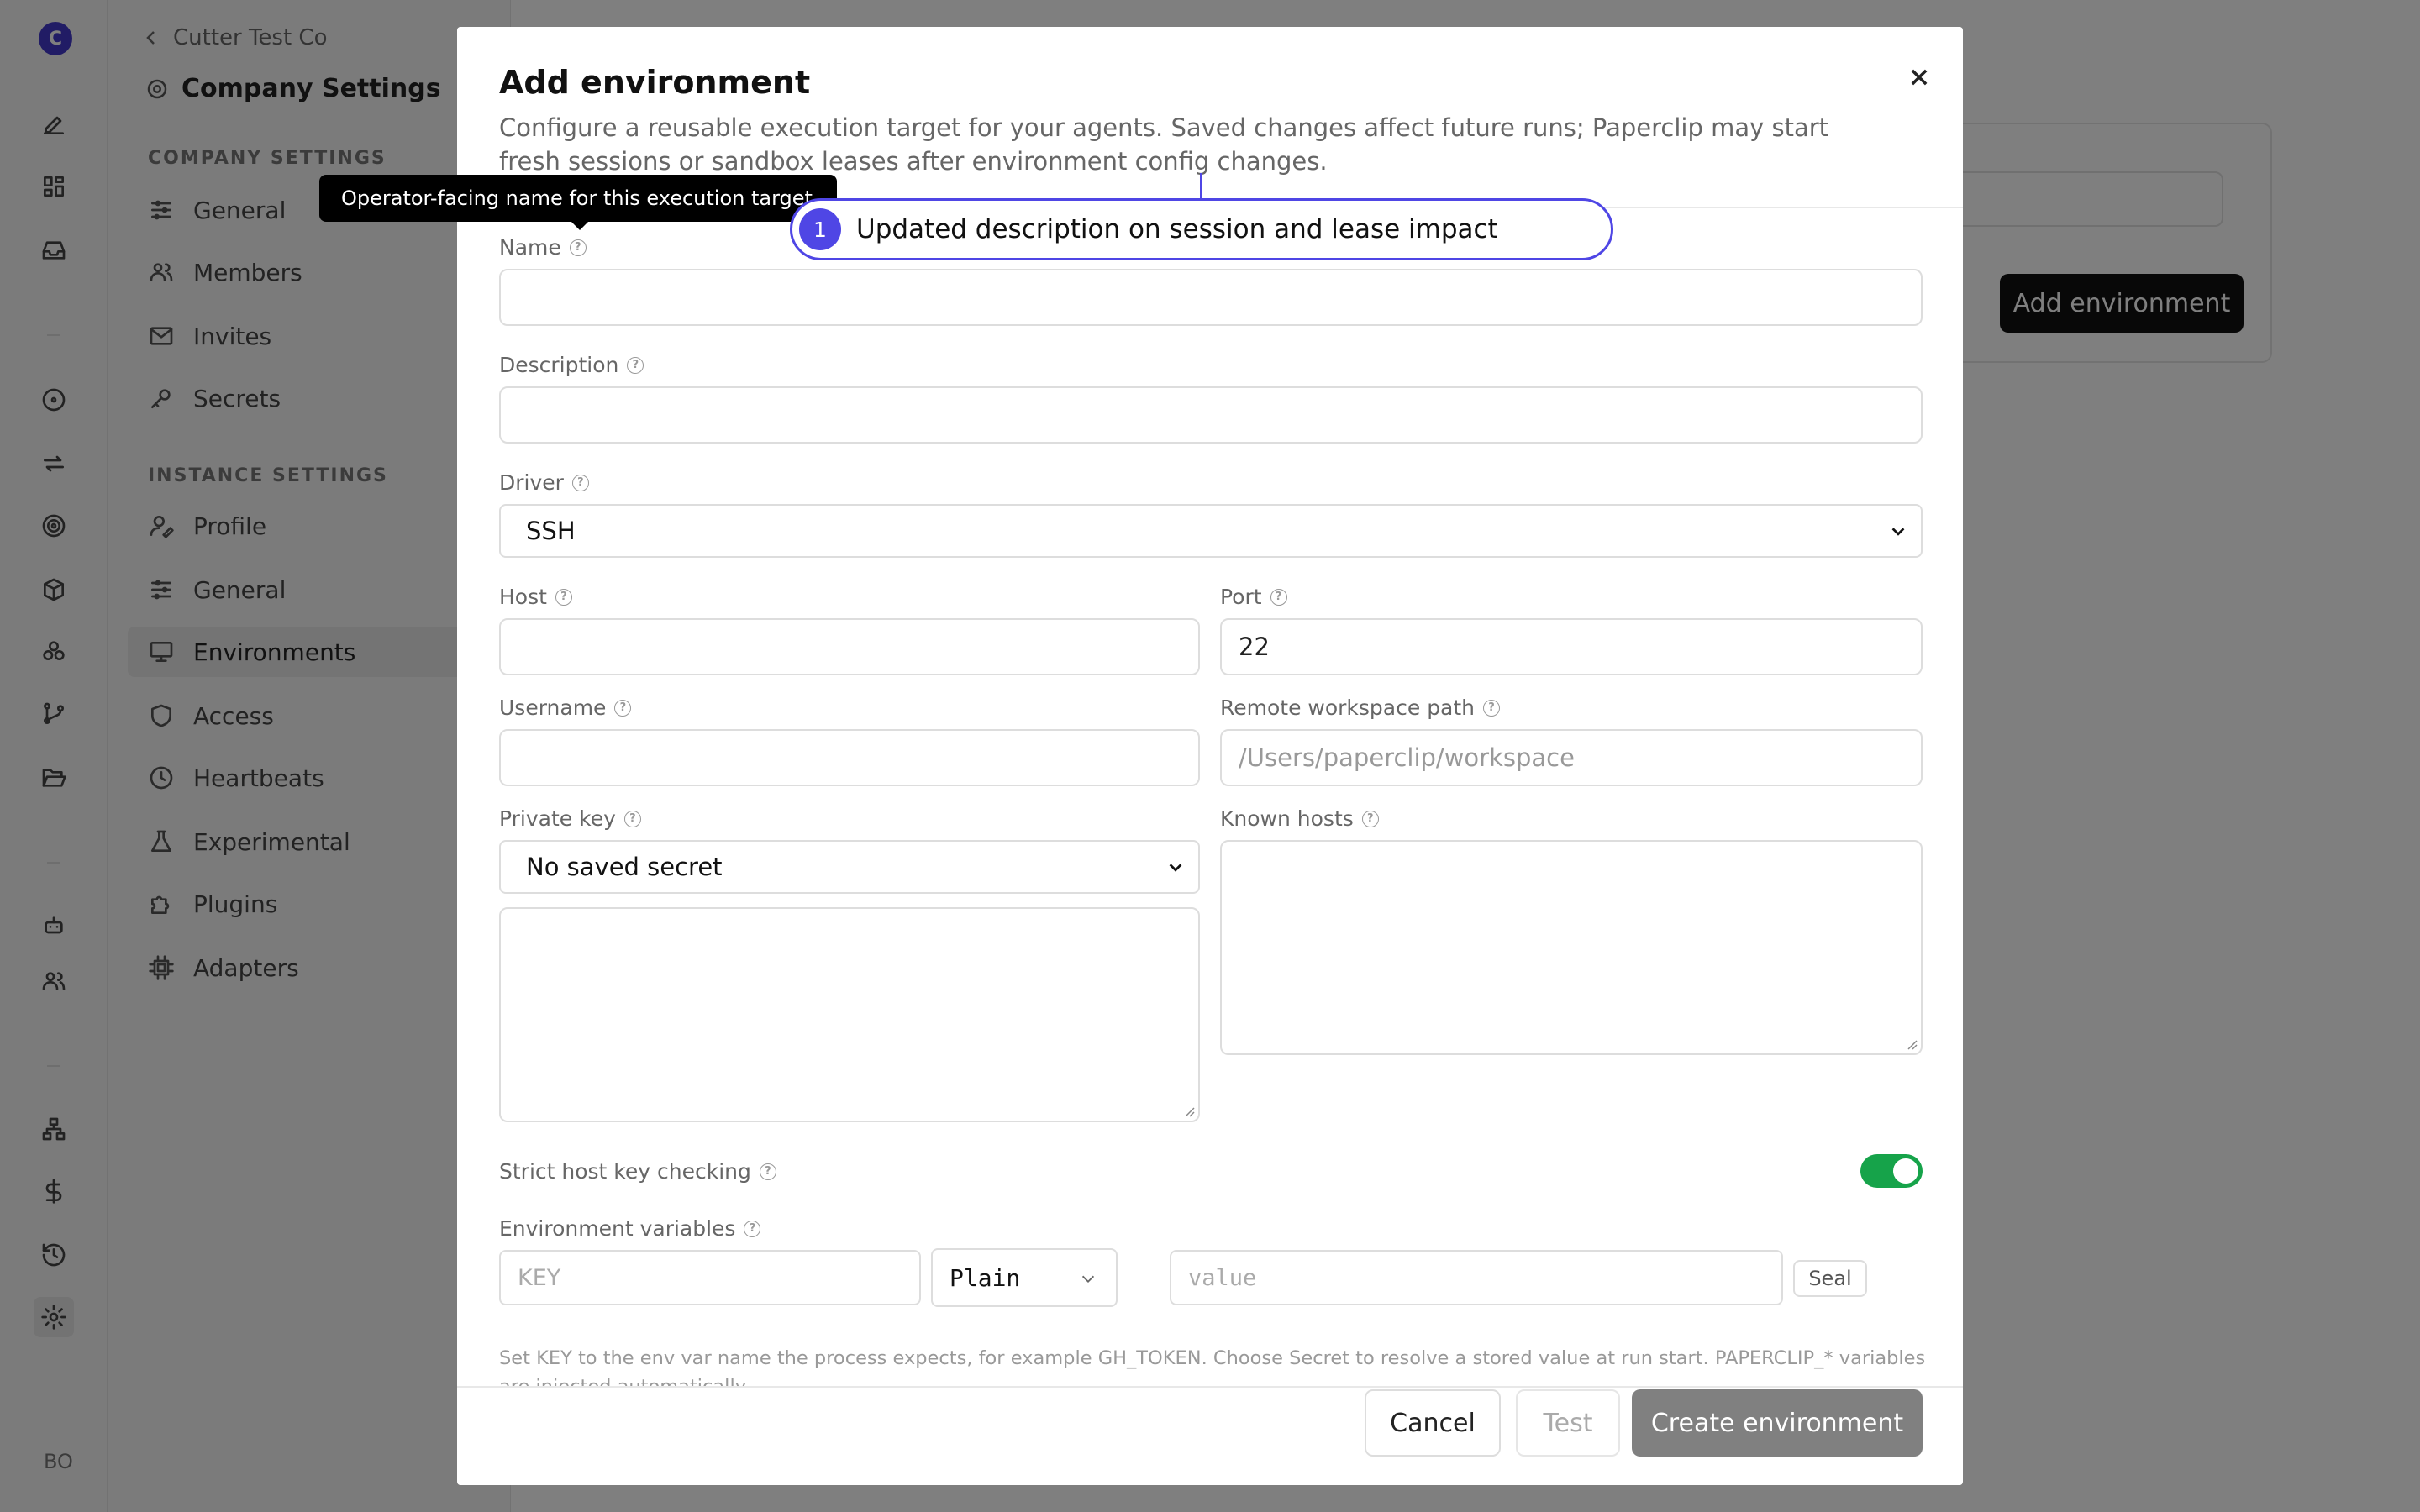  Describe the element at coordinates (531, 482) in the screenshot. I see `driver-label-text: Driver` at that location.